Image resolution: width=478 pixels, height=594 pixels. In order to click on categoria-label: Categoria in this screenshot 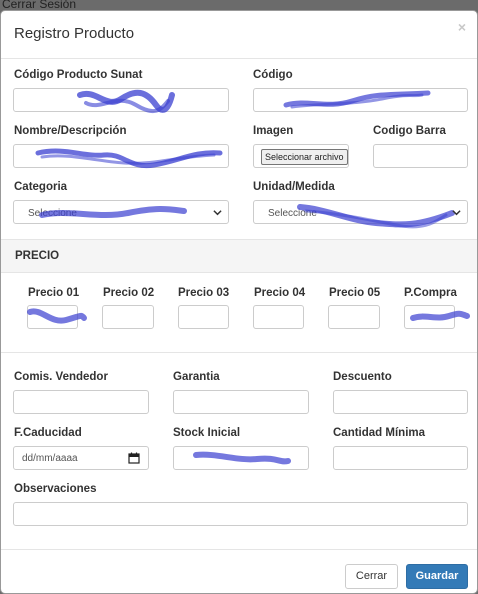, I will do `click(41, 187)`.